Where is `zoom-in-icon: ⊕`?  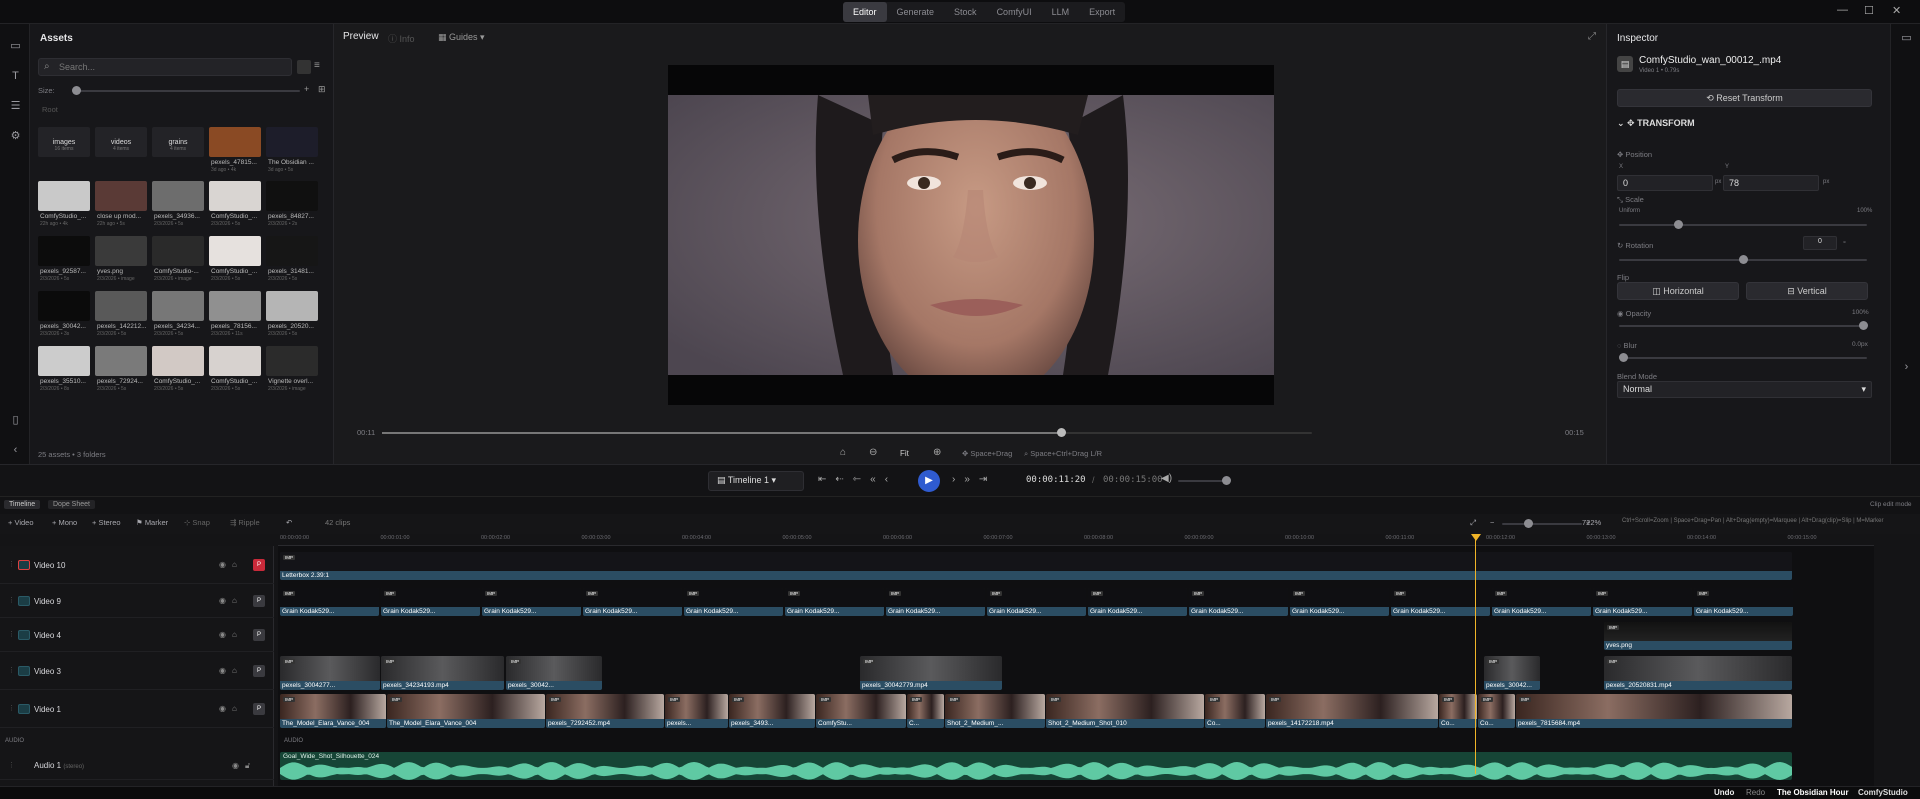
zoom-in-icon: ⊕ is located at coordinates (937, 452).